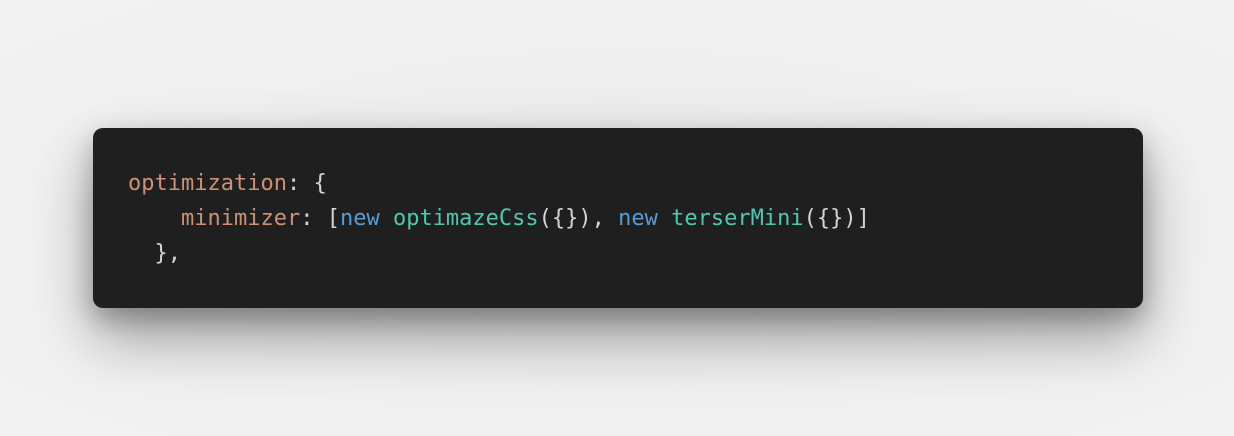  What do you see at coordinates (578, 218) in the screenshot?
I see `code-token-punctuation: ({}),` at bounding box center [578, 218].